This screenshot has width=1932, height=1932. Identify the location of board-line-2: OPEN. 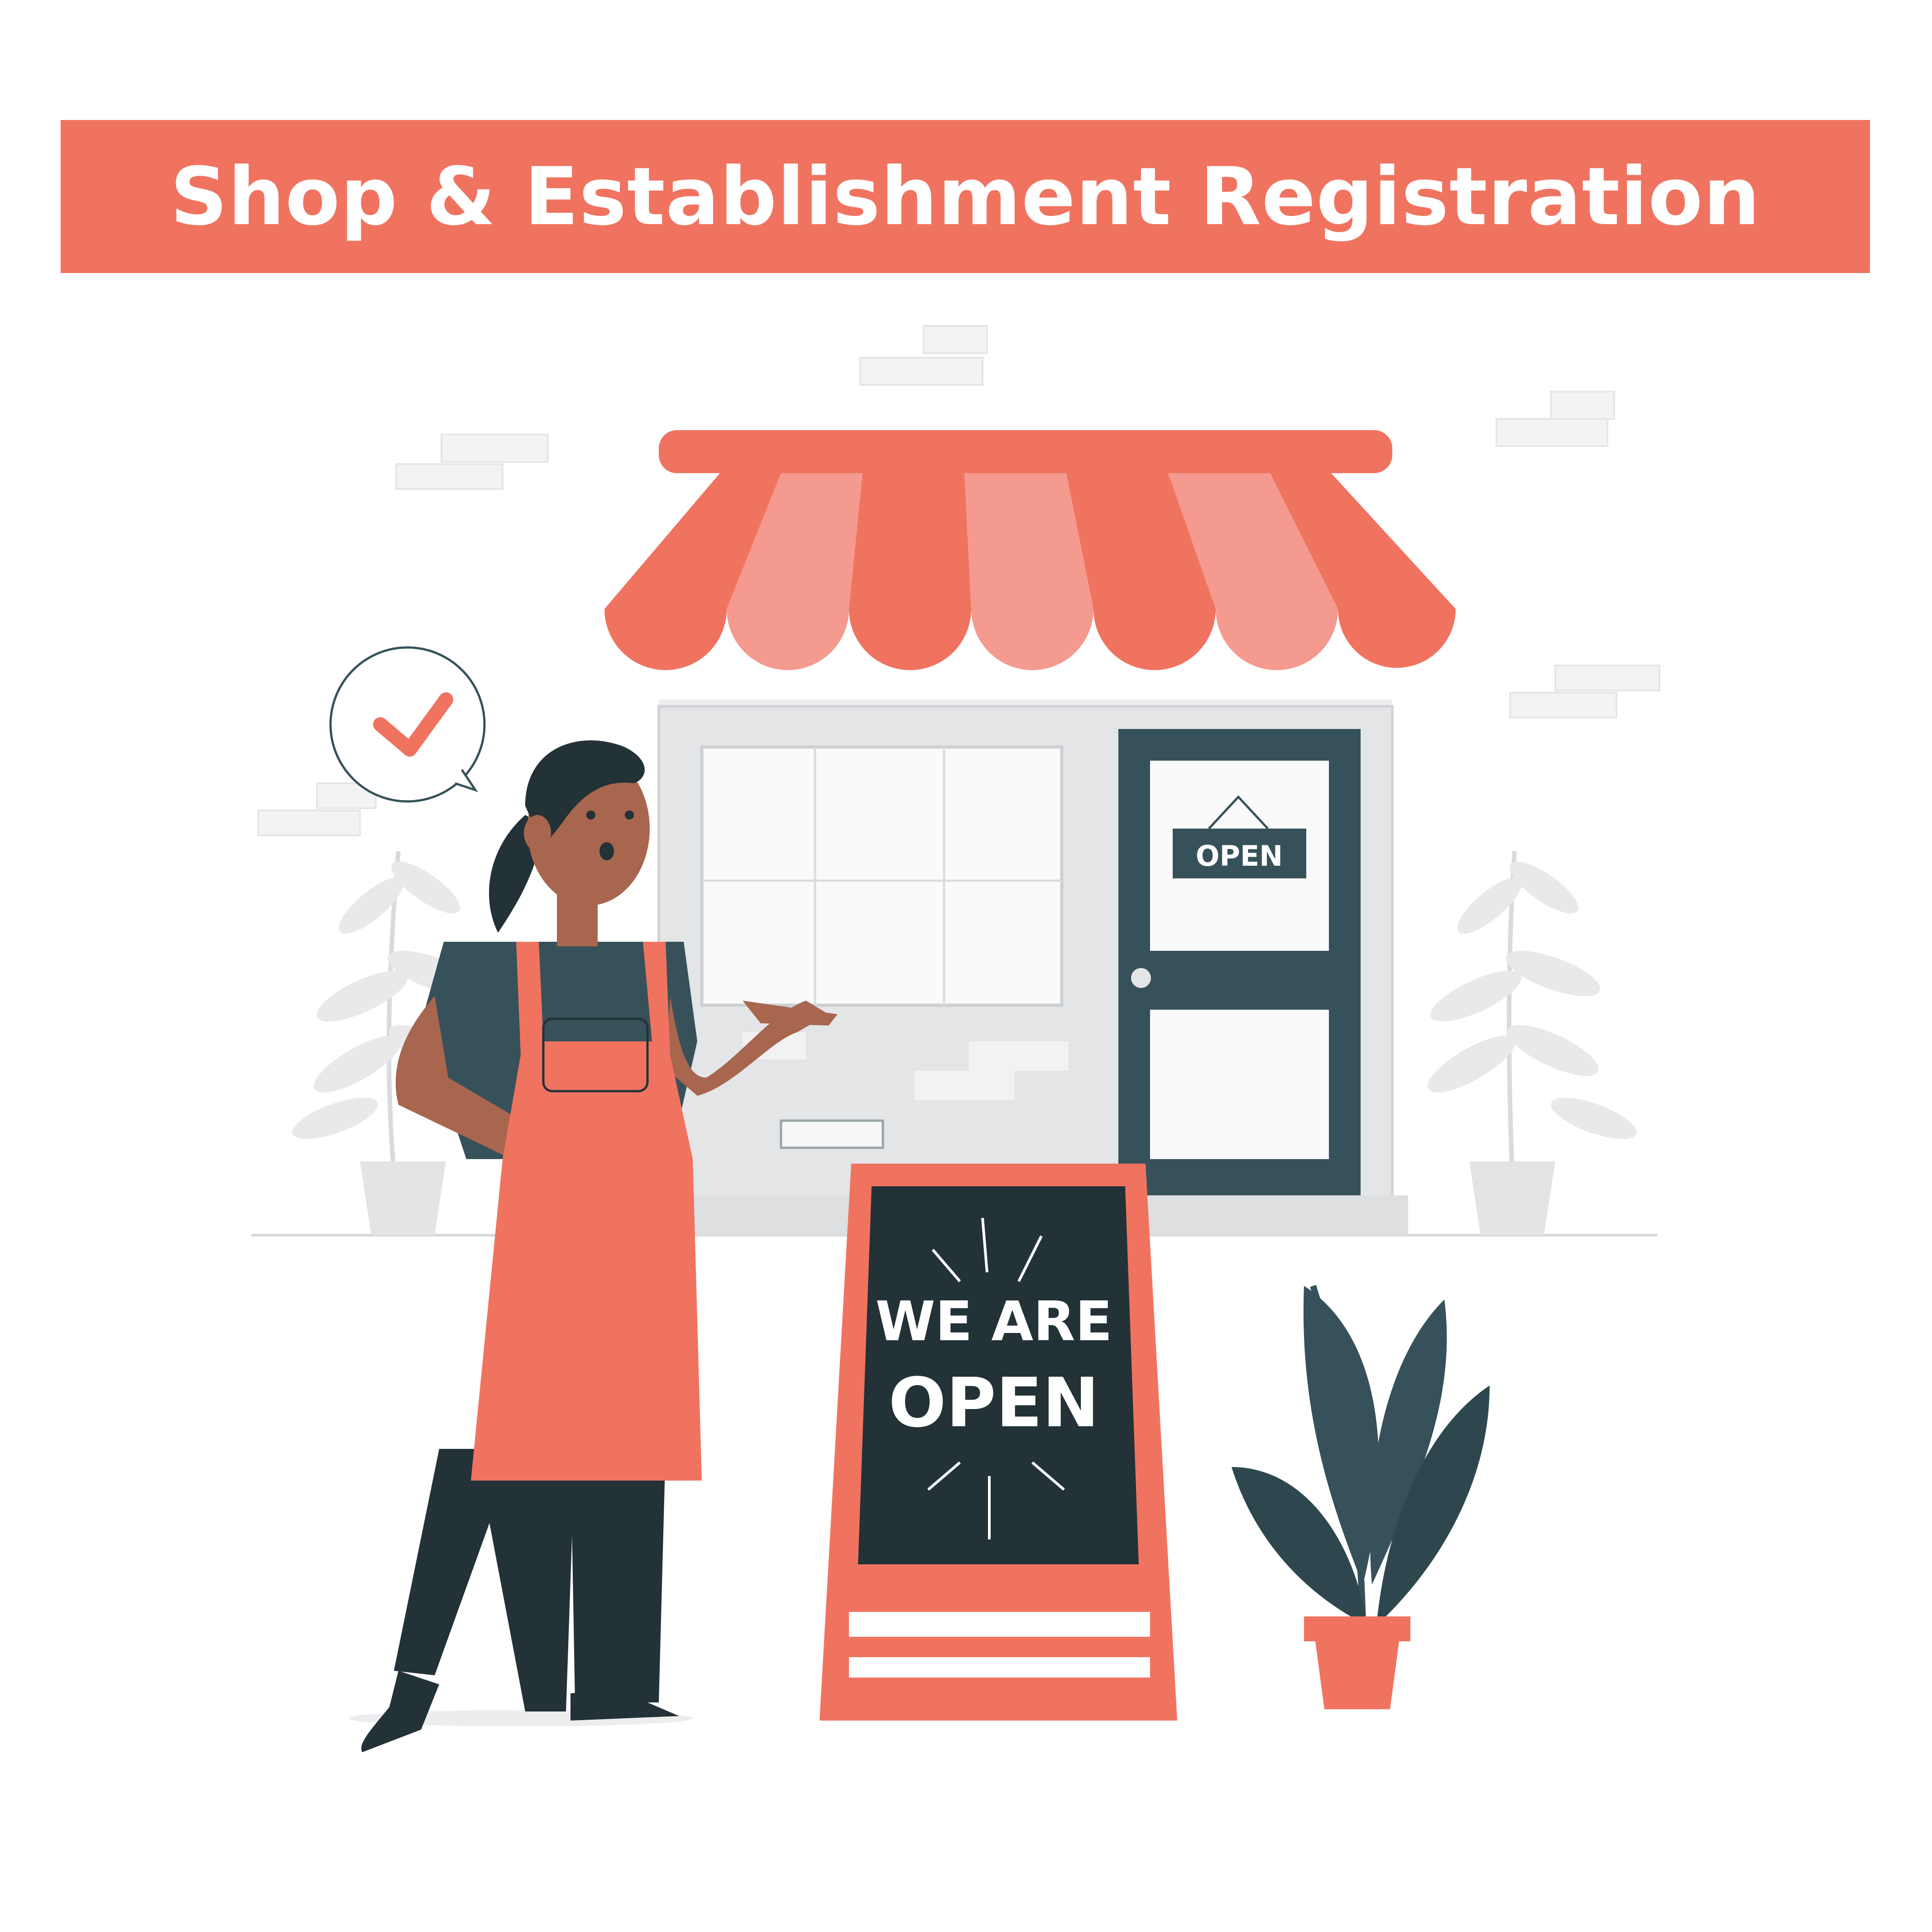
(993, 1403).